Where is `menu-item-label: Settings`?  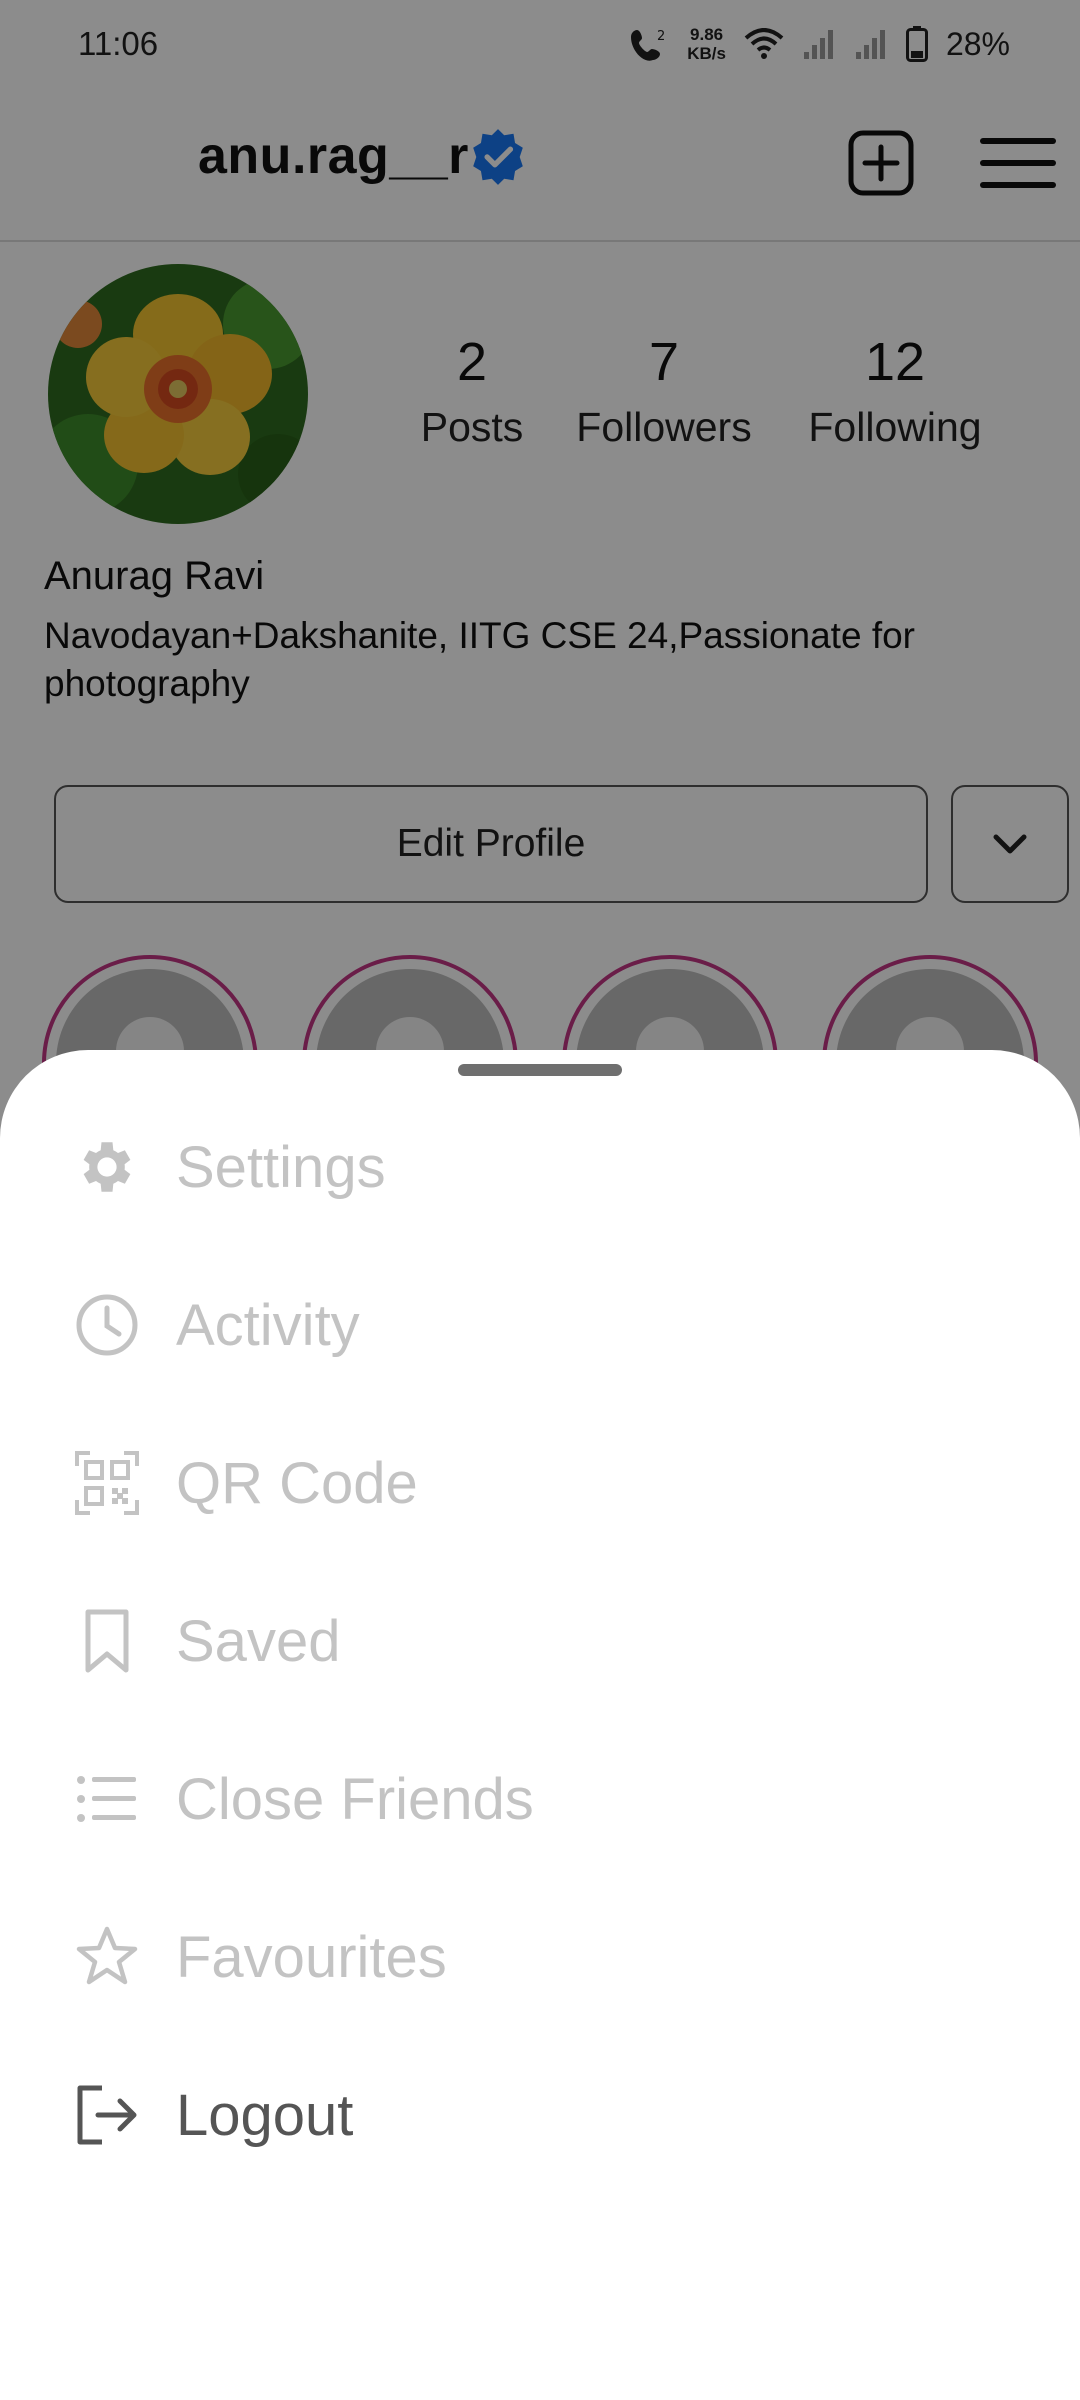
menu-item-label: Settings is located at coordinates (281, 1167).